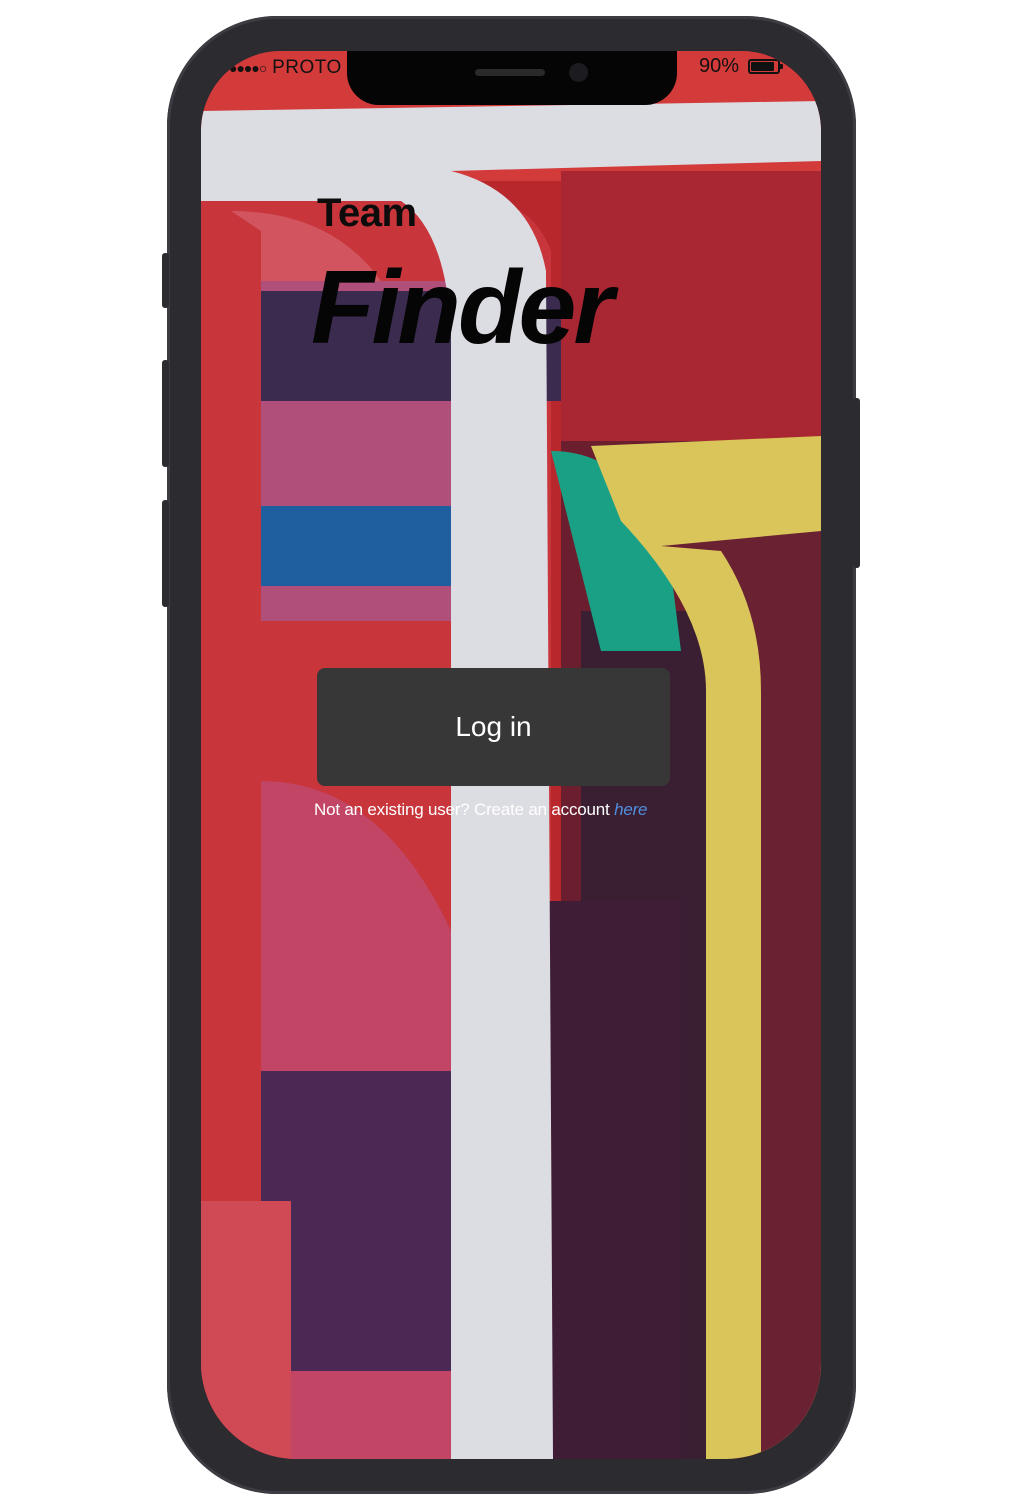 This screenshot has width=1028, height=1500. I want to click on battery-icon, so click(766, 66).